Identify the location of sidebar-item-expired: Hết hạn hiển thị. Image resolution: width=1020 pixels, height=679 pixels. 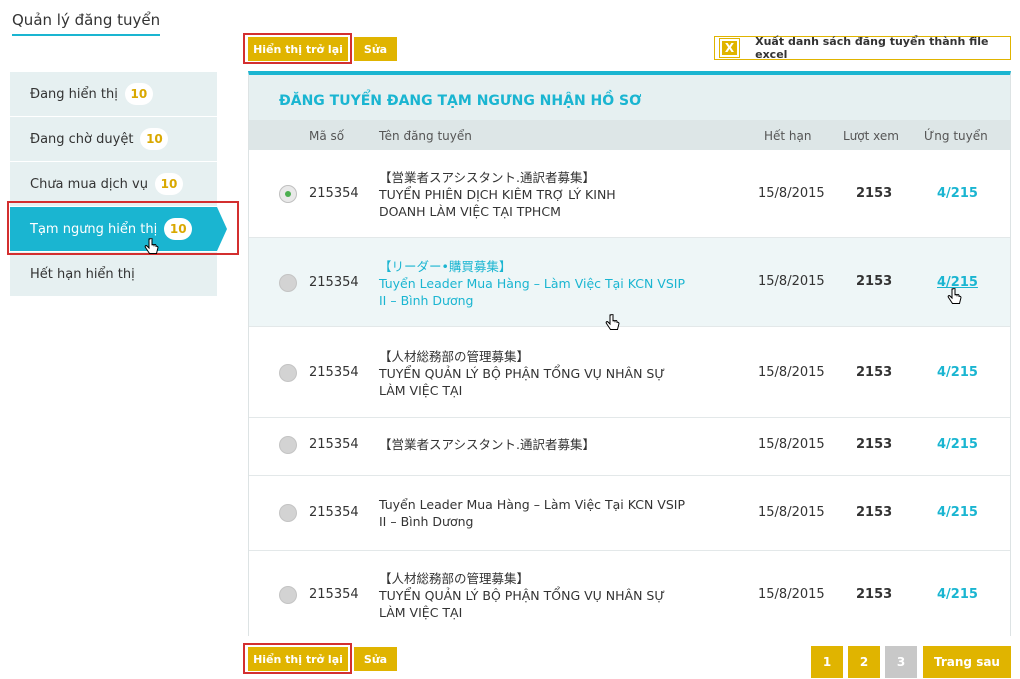
(113, 274).